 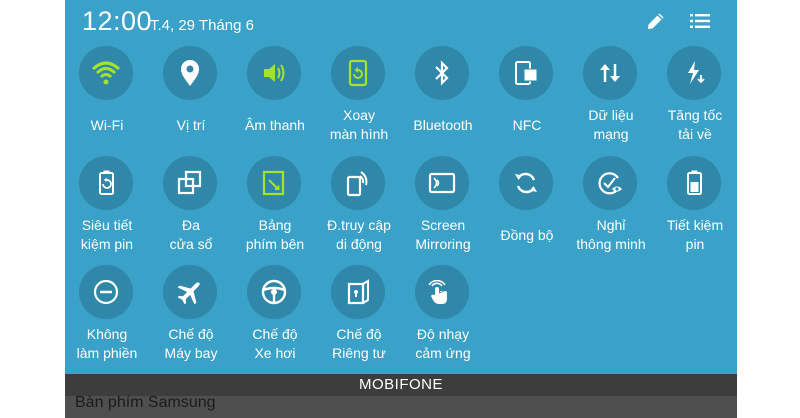 I want to click on tile-label-line1: Bảng, so click(x=275, y=225).